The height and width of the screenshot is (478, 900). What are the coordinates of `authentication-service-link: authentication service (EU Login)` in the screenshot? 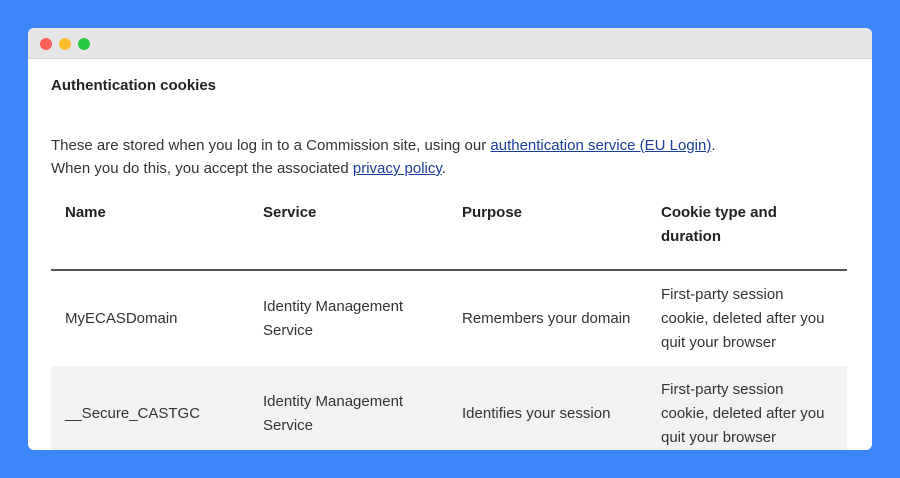 It's located at (600, 145).